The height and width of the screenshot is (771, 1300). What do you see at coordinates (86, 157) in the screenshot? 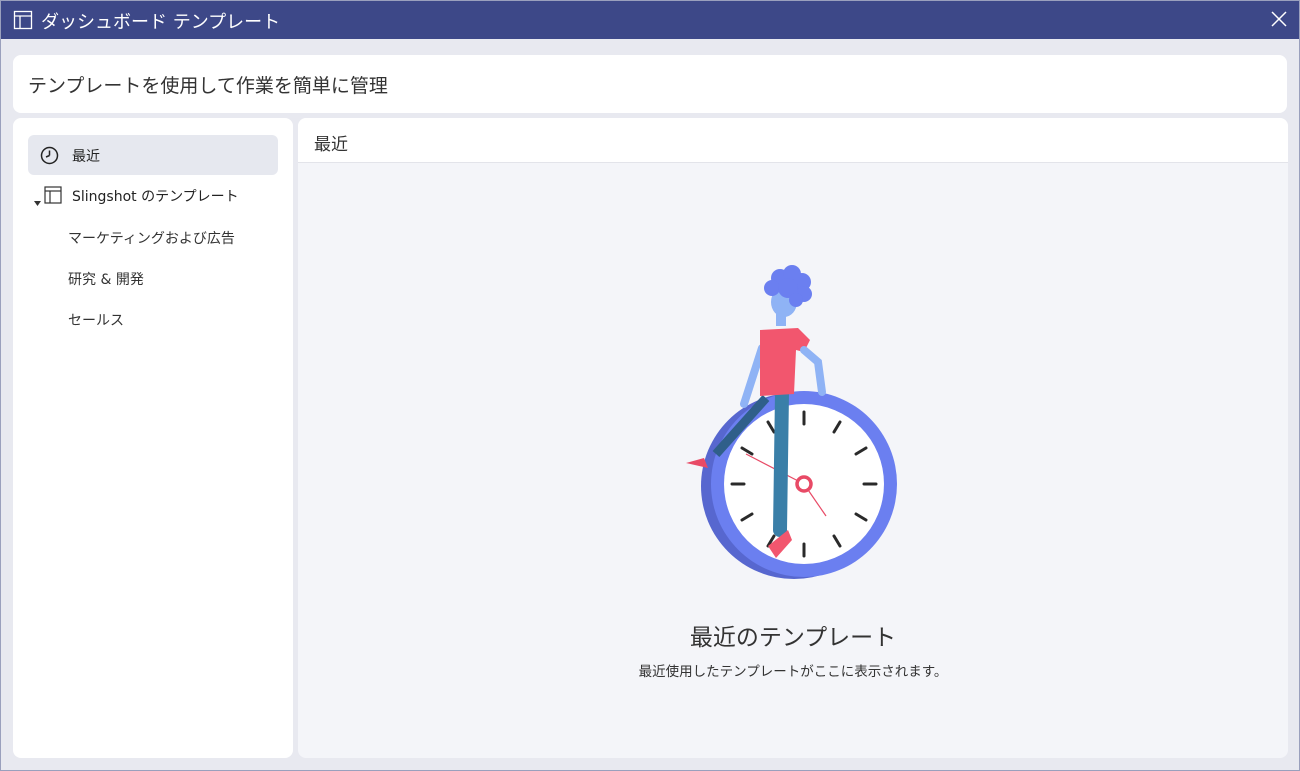
I see `sidebar-item-label: 最近` at bounding box center [86, 157].